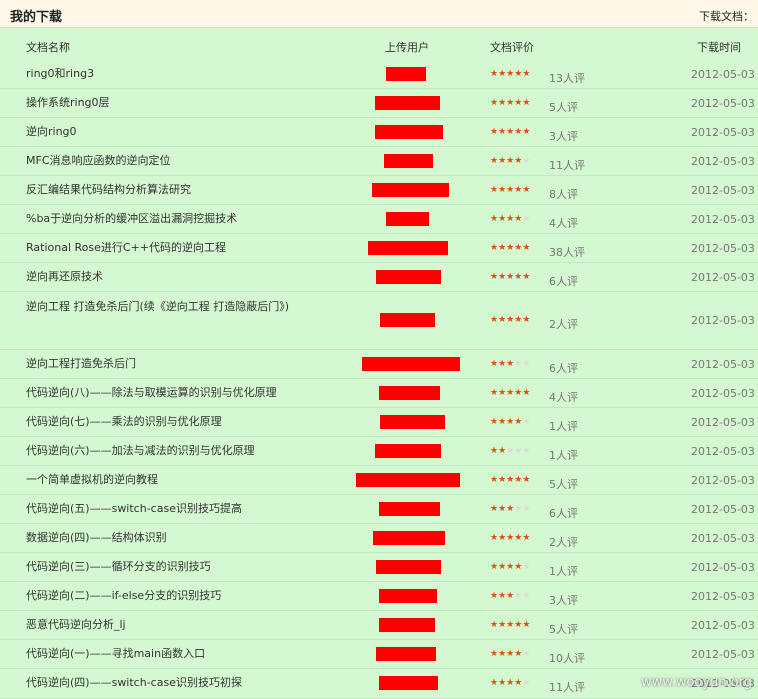 Image resolution: width=758 pixels, height=699 pixels. I want to click on document-link: 代码逆向(四)——switch-case识别技巧初探, so click(166, 683).